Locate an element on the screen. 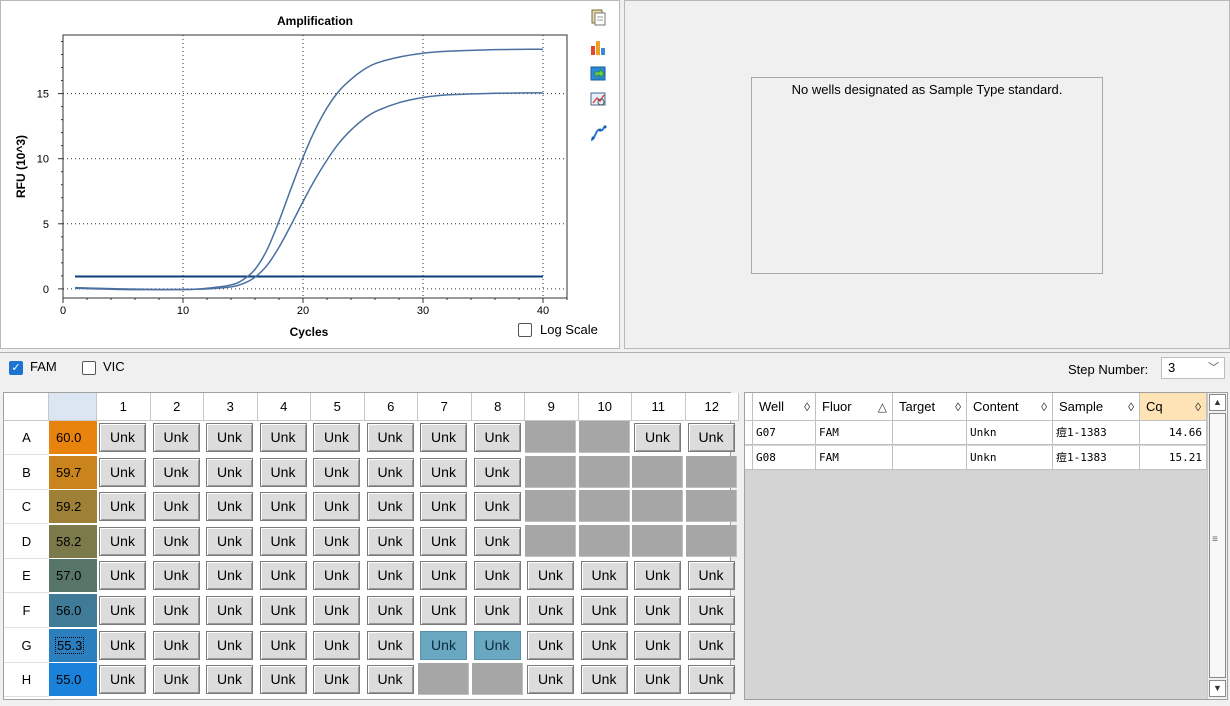 The height and width of the screenshot is (706, 1230). well-a8: Unk is located at coordinates (497, 437).